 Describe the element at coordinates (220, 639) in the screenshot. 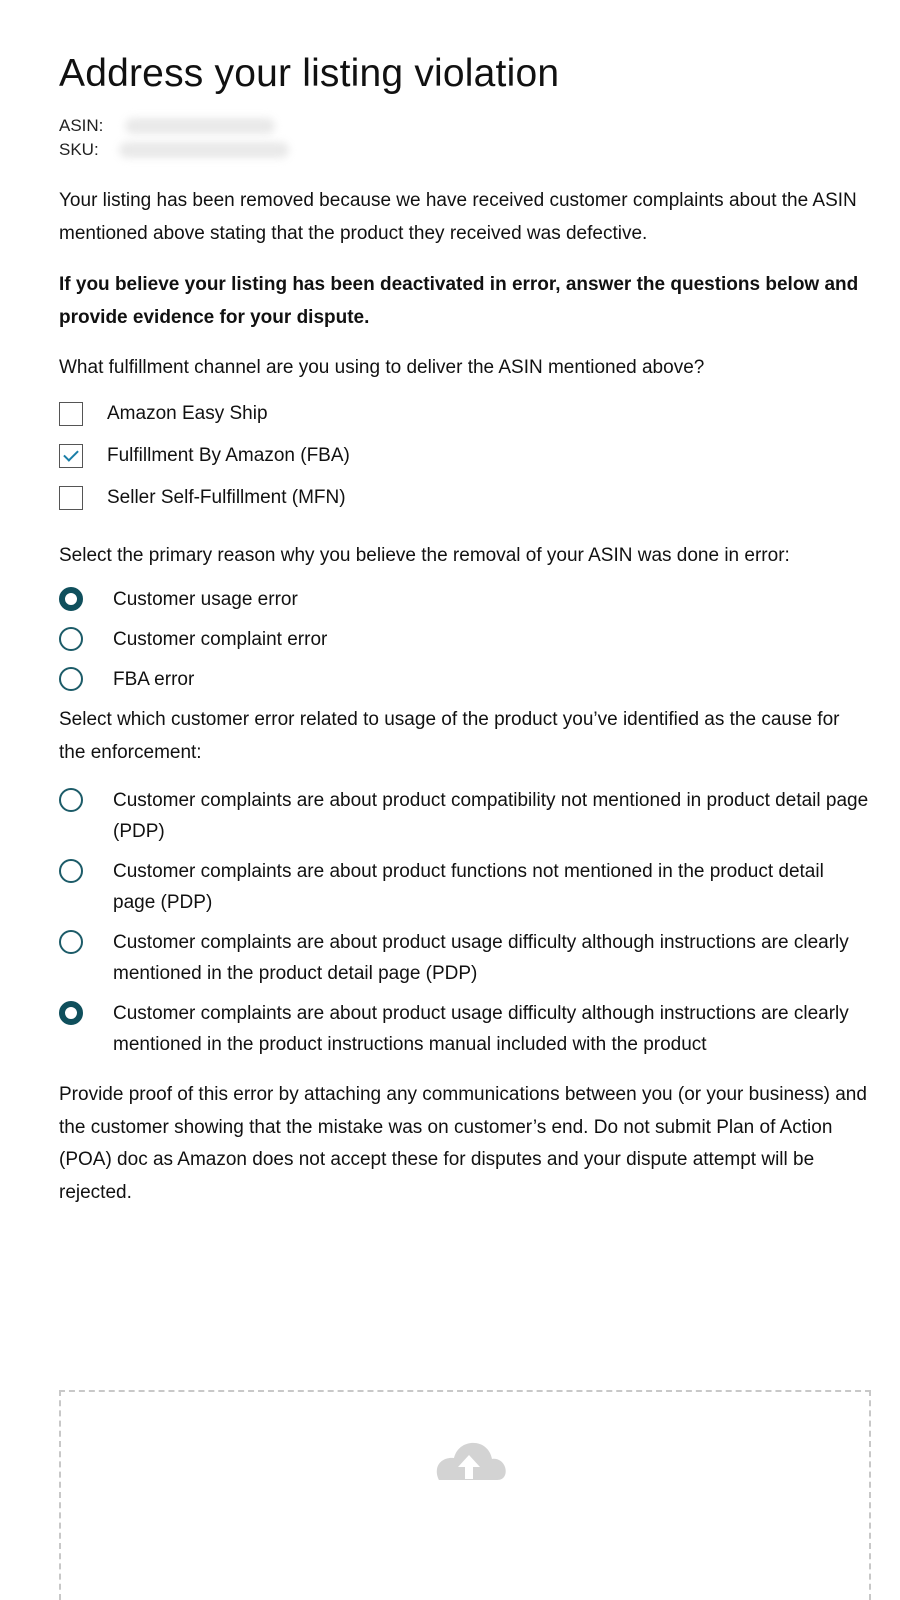

I see `customer-complaint-error-label: Customer complaint error` at that location.